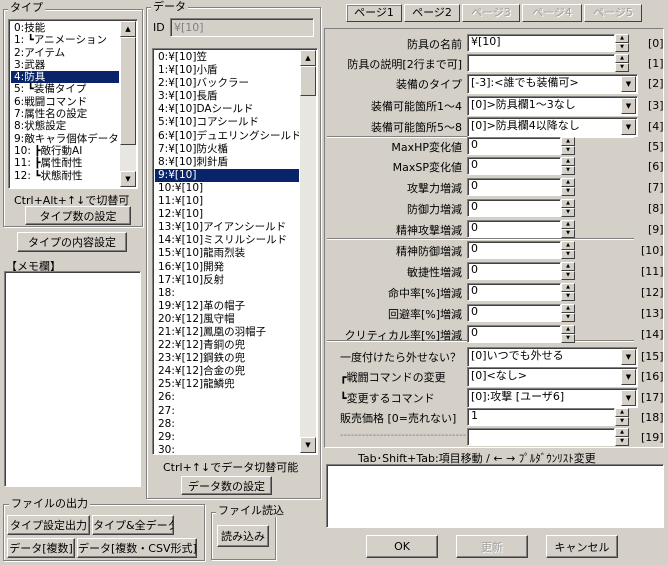  I want to click on tab-page-3: ページ3, so click(491, 13).